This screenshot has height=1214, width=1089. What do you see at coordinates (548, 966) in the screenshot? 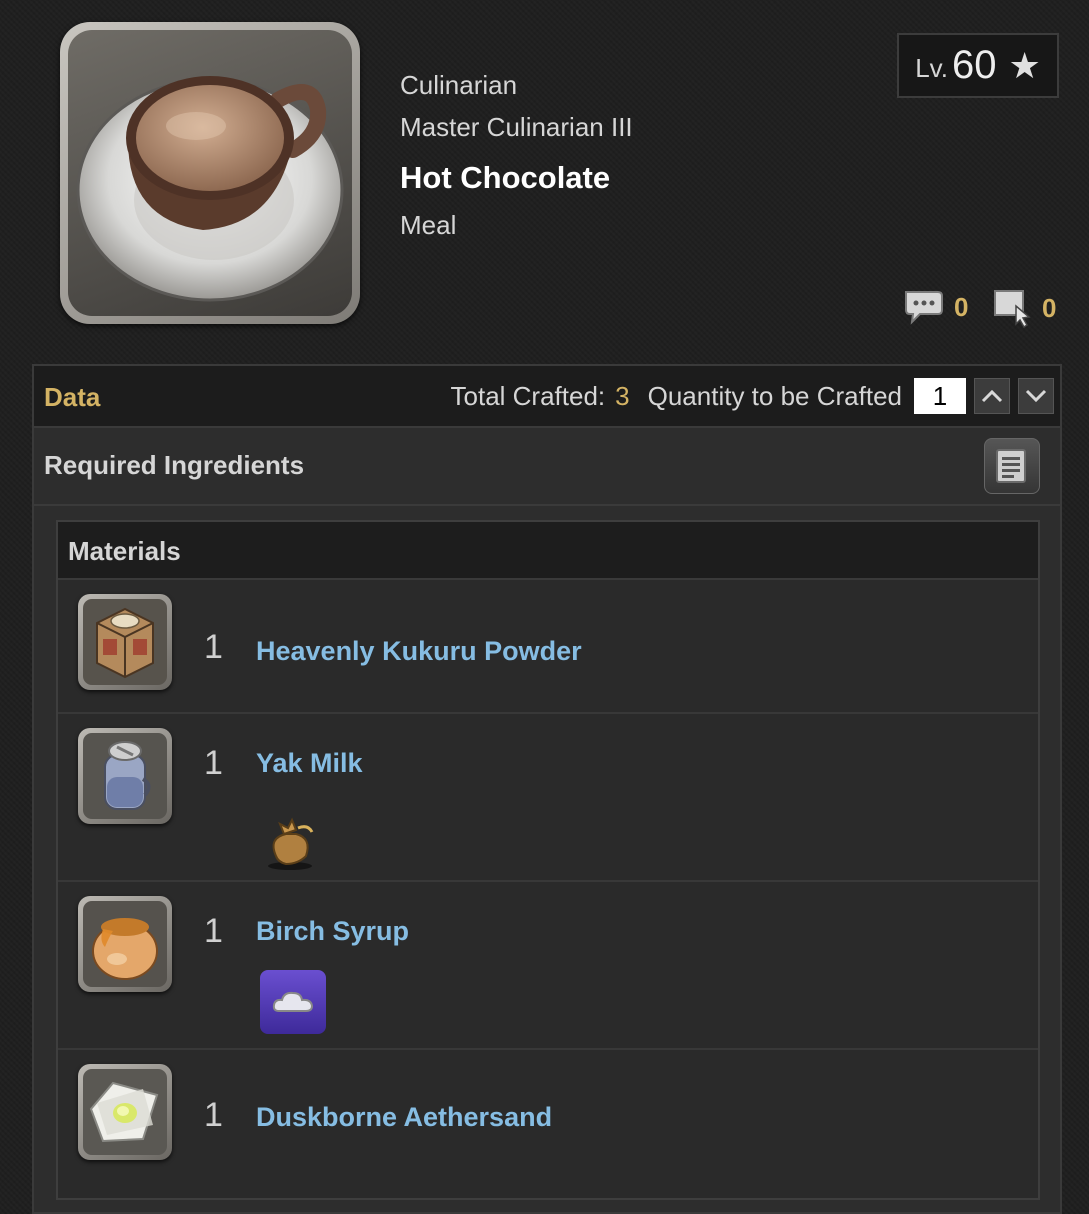
I see `material-row: 1 Birch Syrup` at bounding box center [548, 966].